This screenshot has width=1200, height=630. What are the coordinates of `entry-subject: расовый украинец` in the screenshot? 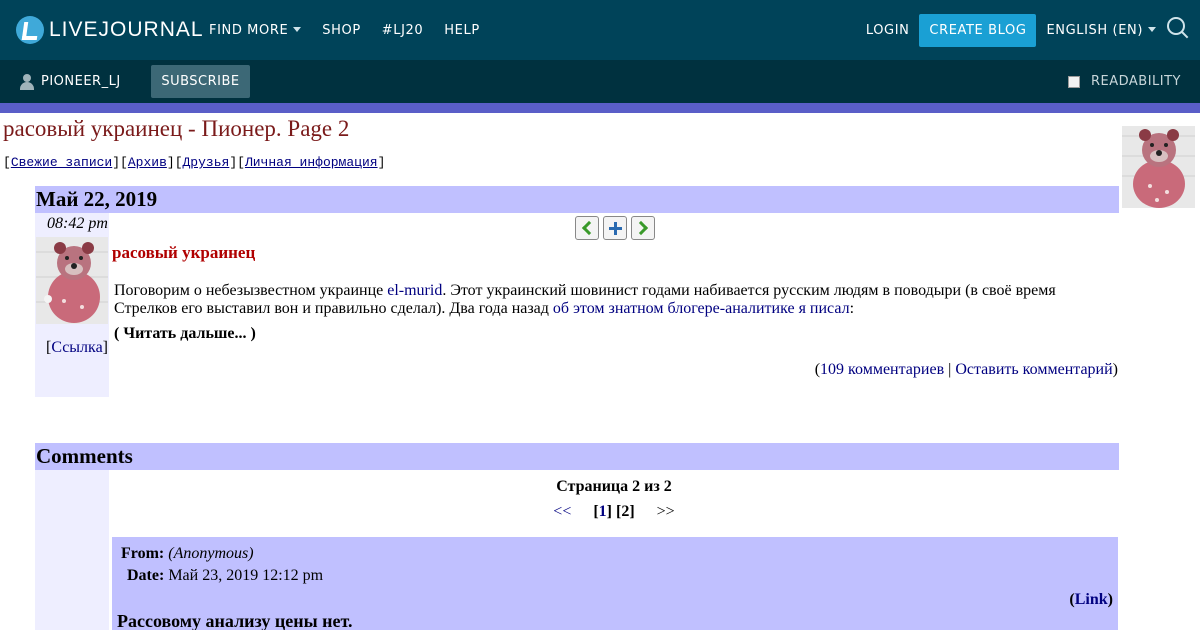 It's located at (184, 252).